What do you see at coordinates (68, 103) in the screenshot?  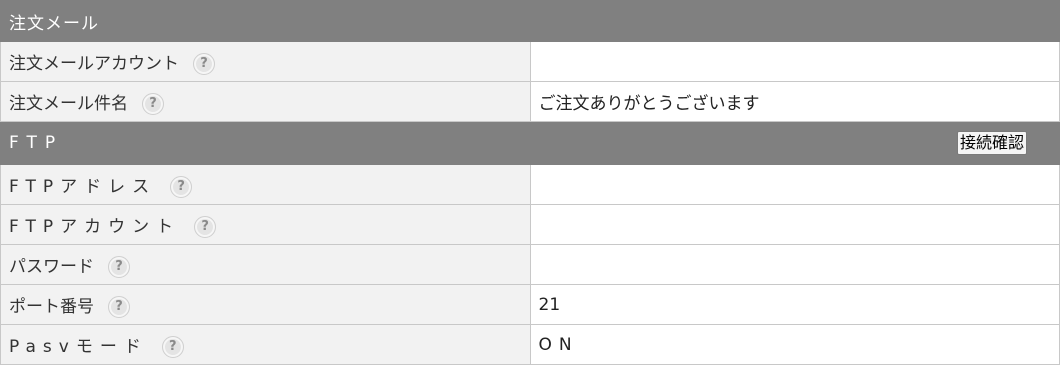 I see `order-mail-subject-label: 注文メール件名` at bounding box center [68, 103].